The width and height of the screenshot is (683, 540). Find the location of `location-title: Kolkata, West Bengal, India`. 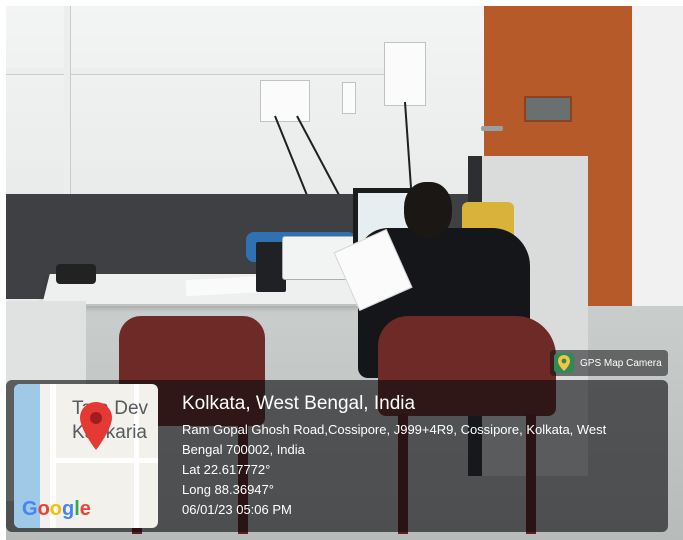

location-title: Kolkata, West Bengal, India is located at coordinates (299, 403).